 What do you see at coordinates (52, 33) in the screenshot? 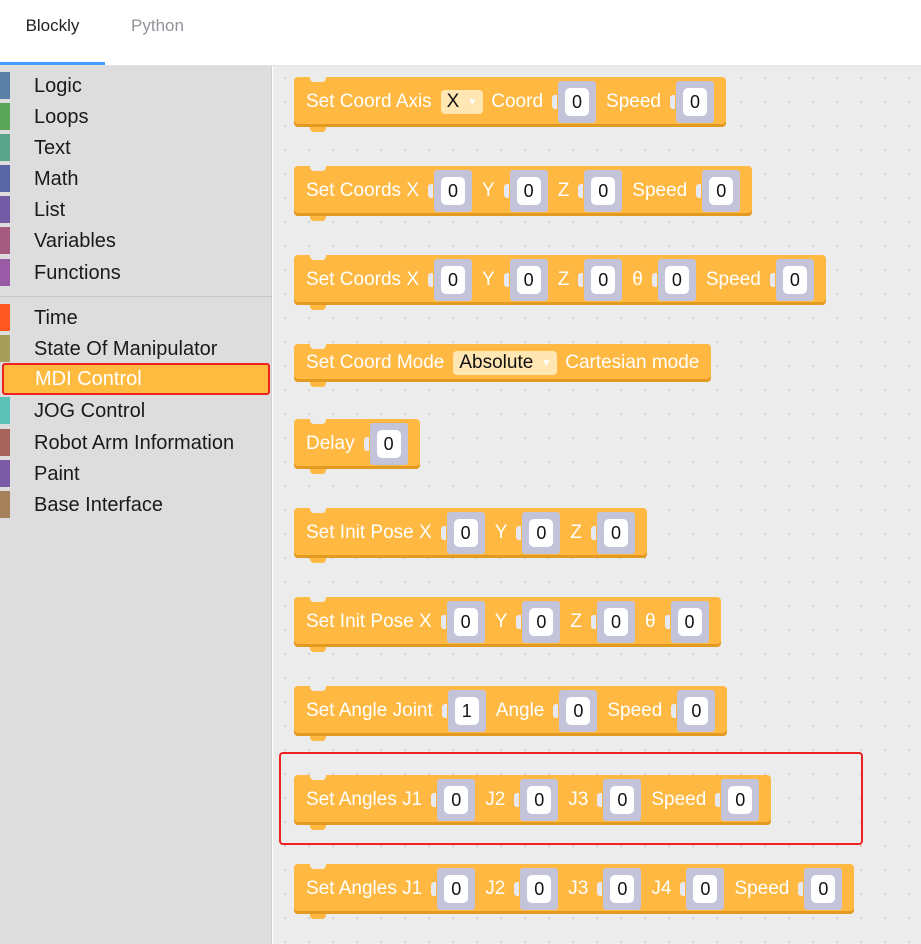
I see `tab-blockly: Blockly` at bounding box center [52, 33].